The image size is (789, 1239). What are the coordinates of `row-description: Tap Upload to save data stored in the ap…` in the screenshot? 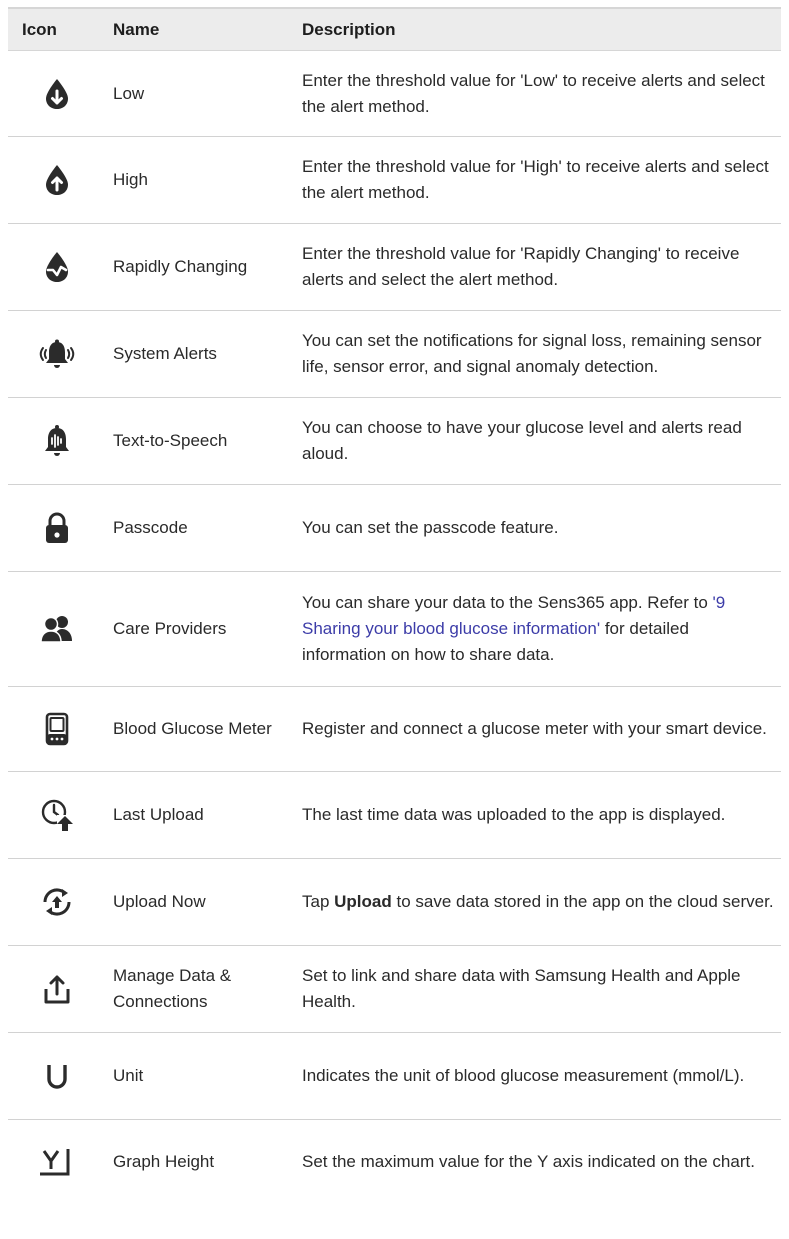 It's located at (537, 902).